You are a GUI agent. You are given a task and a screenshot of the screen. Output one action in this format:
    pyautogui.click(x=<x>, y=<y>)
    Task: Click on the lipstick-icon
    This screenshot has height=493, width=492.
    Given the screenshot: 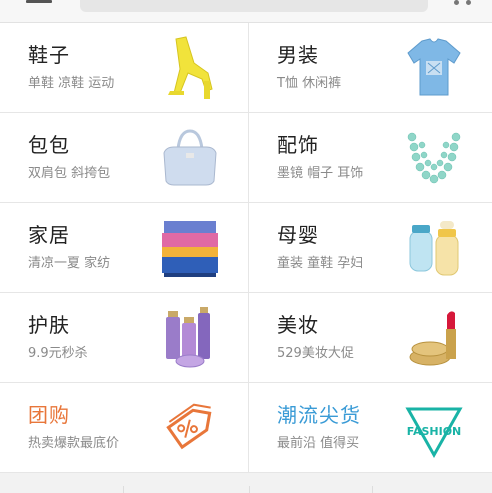 What is the action you would take?
    pyautogui.click(x=432, y=338)
    